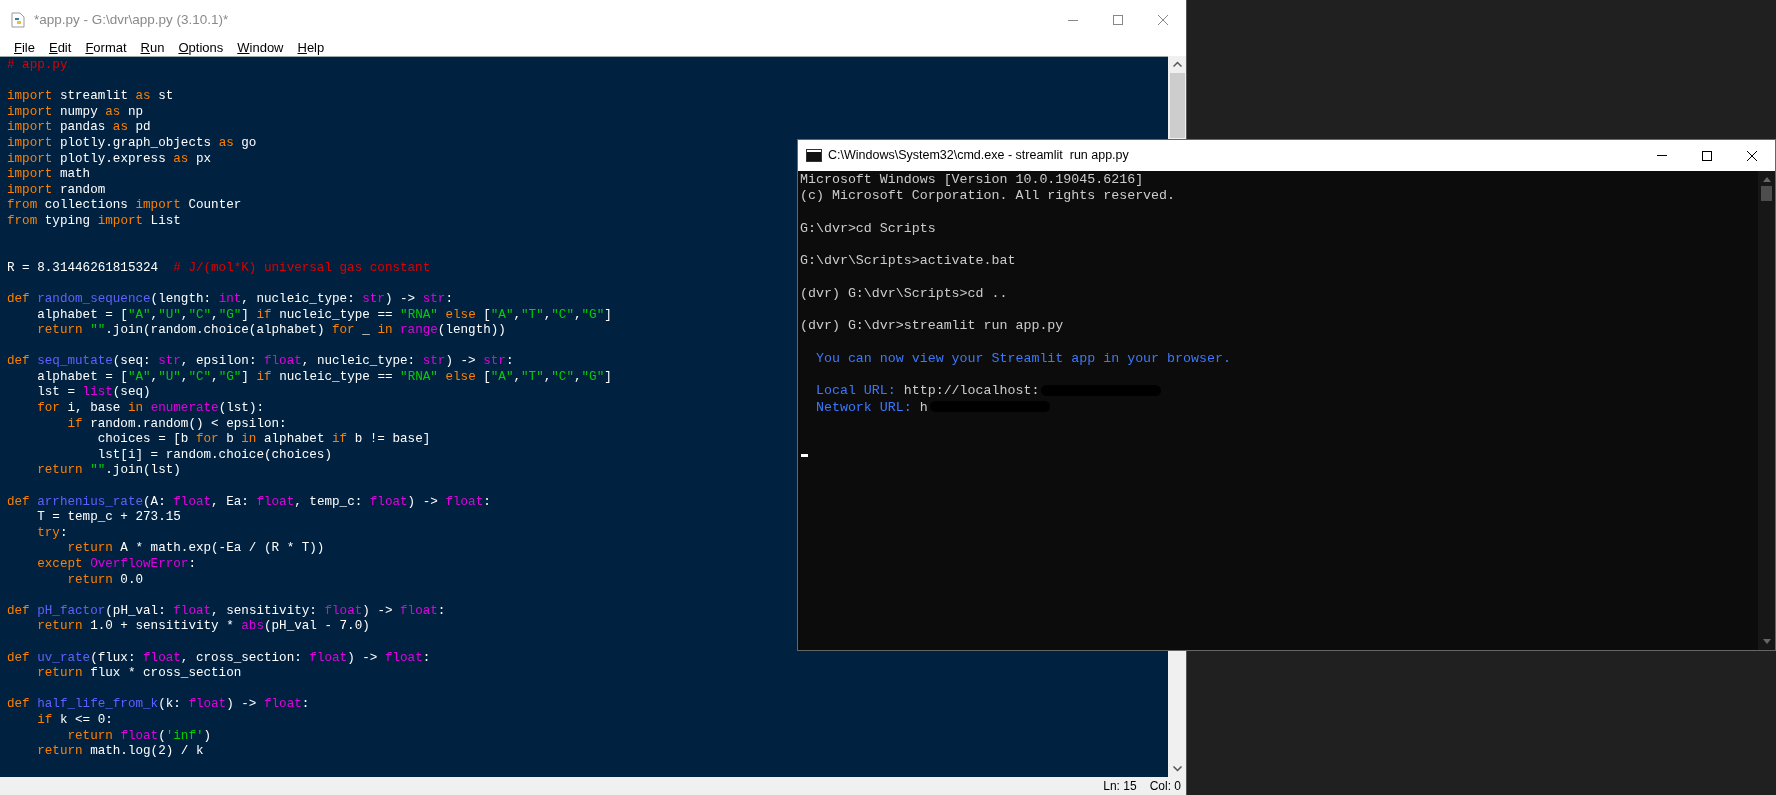 Image resolution: width=1776 pixels, height=795 pixels. I want to click on code-line: lst[i] = random.choice(choices), so click(214, 454).